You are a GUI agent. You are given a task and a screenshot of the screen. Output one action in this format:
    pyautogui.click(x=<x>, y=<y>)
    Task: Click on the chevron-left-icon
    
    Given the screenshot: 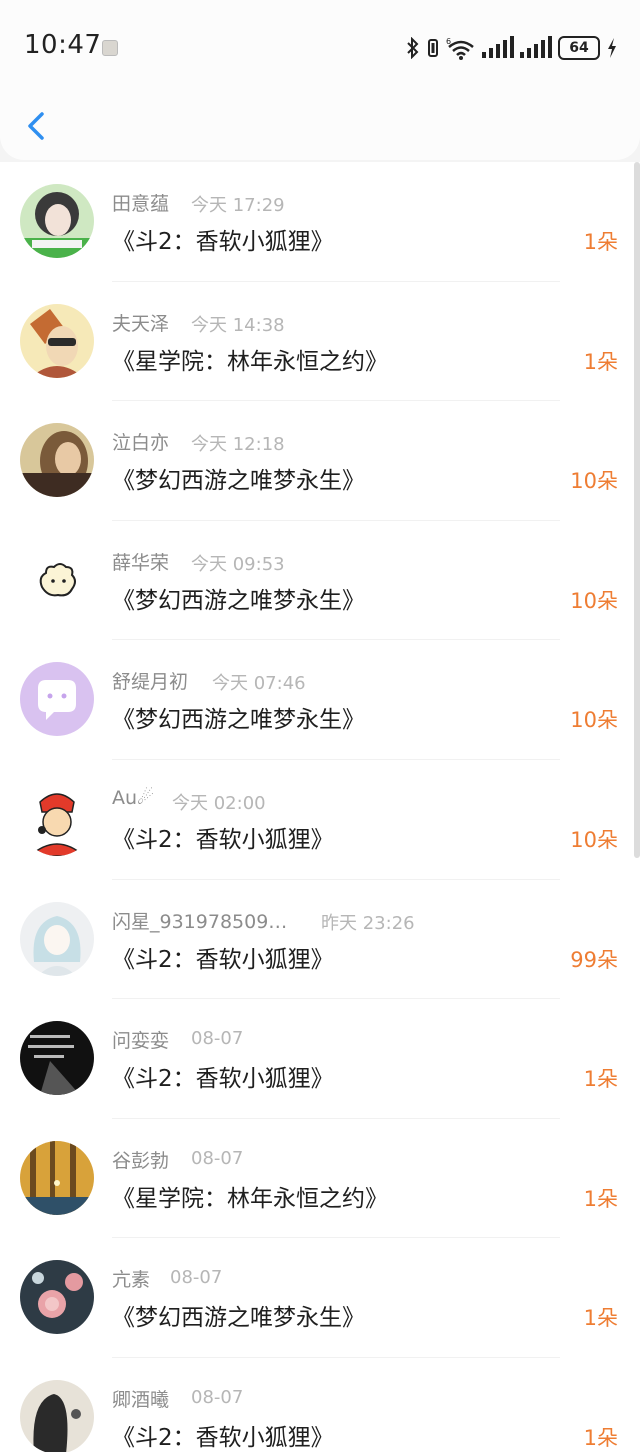 What is the action you would take?
    pyautogui.click(x=37, y=126)
    